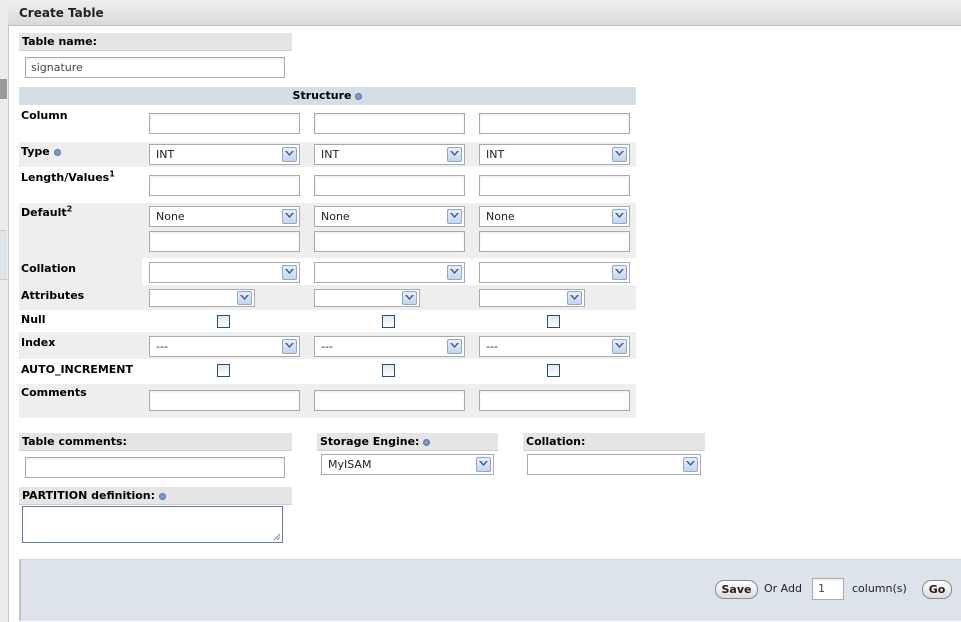  I want to click on table-name-input: signature, so click(155, 67).